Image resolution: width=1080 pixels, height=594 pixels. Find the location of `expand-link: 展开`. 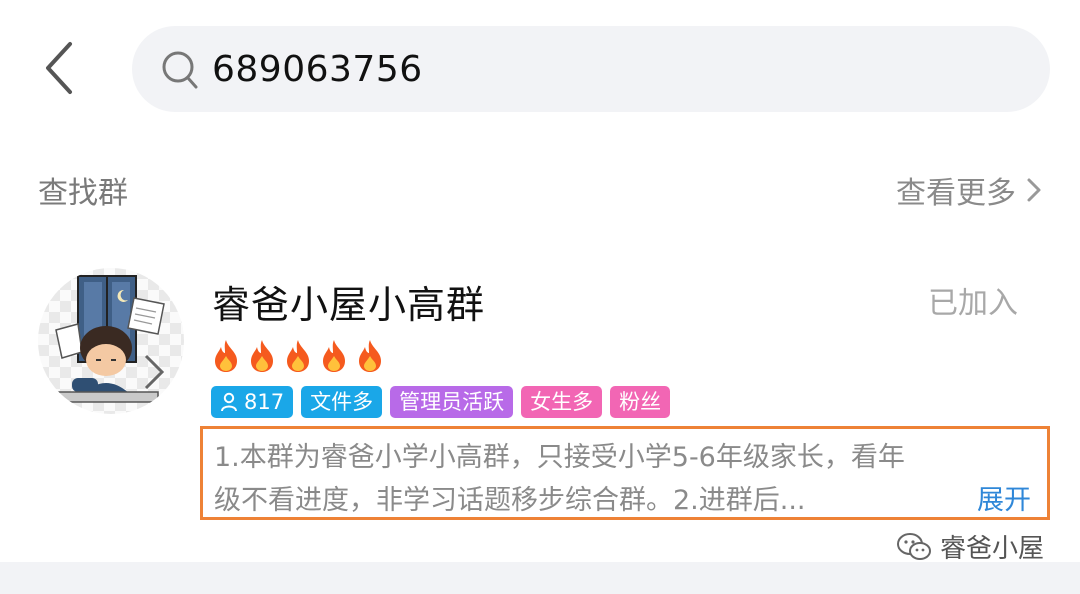

expand-link: 展开 is located at coordinates (1007, 500).